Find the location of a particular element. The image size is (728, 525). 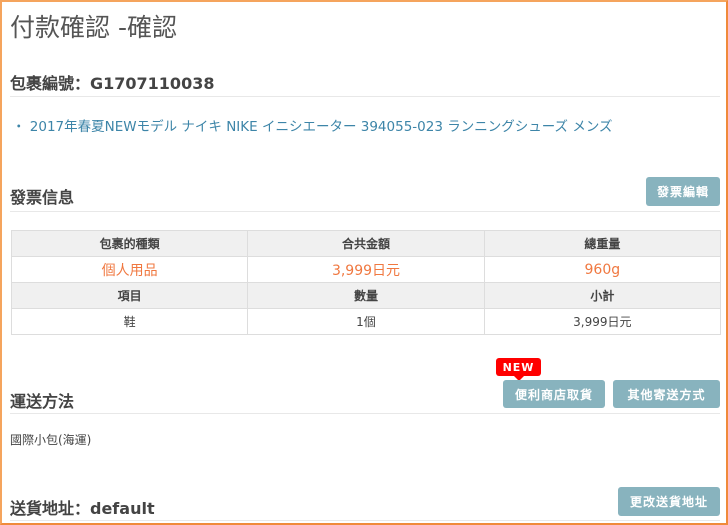

header-cell: 總重量 is located at coordinates (602, 243).